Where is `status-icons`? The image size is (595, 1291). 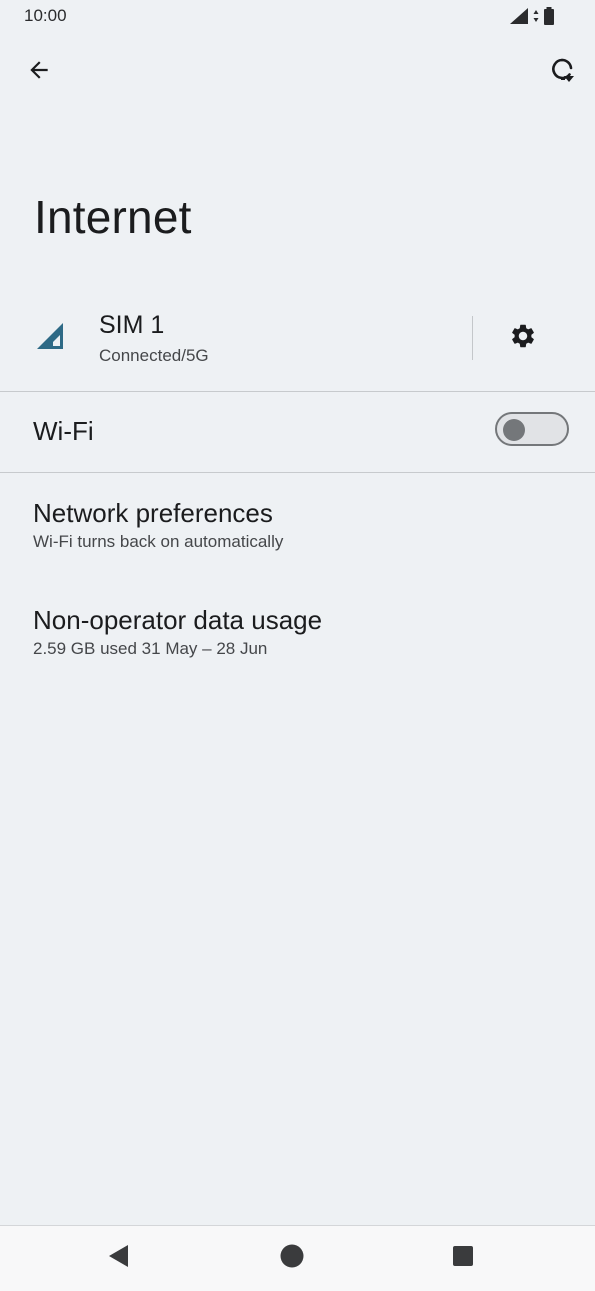
status-icons is located at coordinates (532, 18).